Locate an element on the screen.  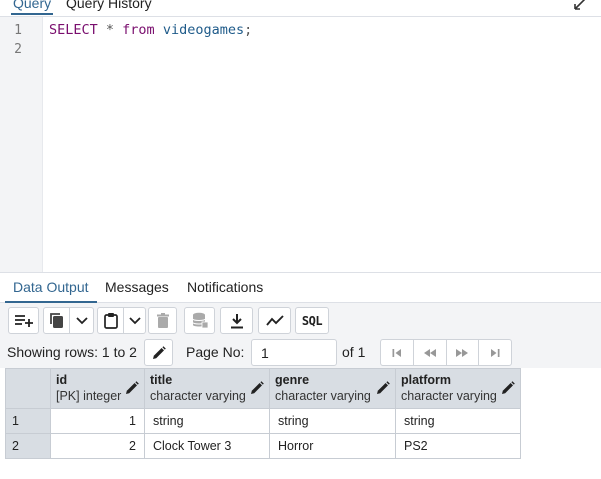
download-button is located at coordinates (236, 320).